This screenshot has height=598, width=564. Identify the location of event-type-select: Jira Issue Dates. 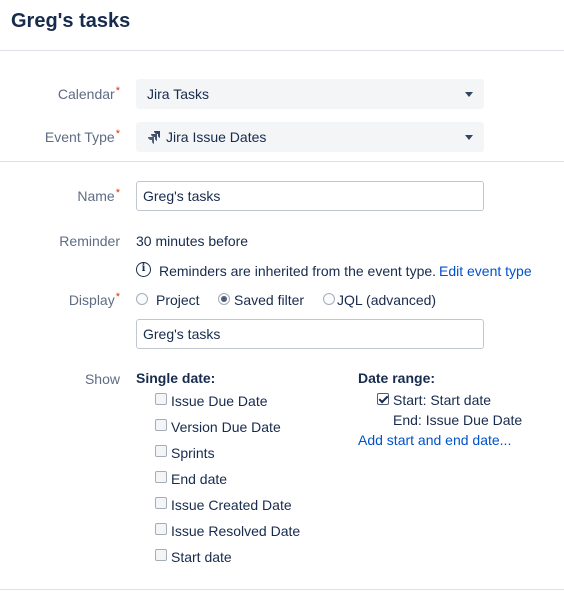
(310, 137).